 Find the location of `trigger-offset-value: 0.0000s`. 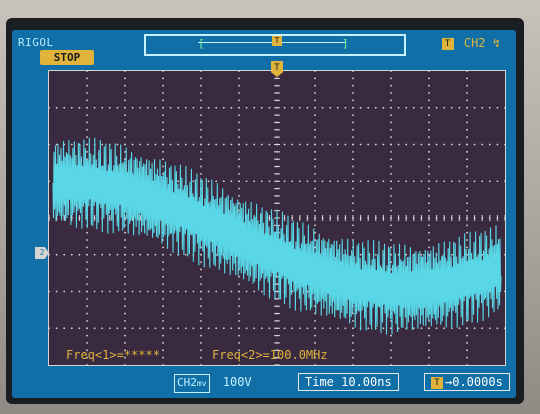

trigger-offset-value: 0.0000s is located at coordinates (477, 382).